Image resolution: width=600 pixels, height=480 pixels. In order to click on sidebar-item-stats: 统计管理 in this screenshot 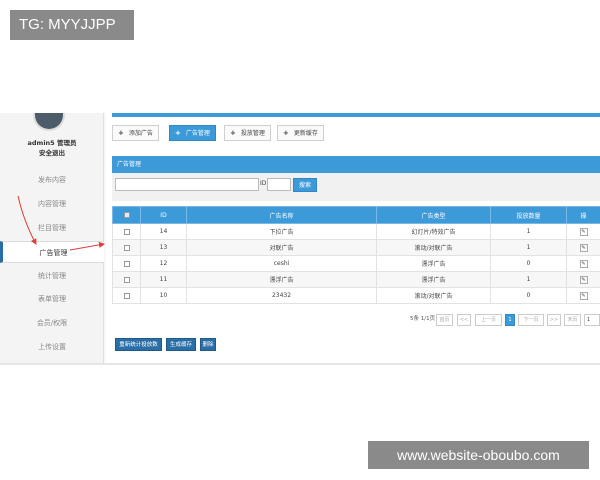, I will do `click(52, 276)`.